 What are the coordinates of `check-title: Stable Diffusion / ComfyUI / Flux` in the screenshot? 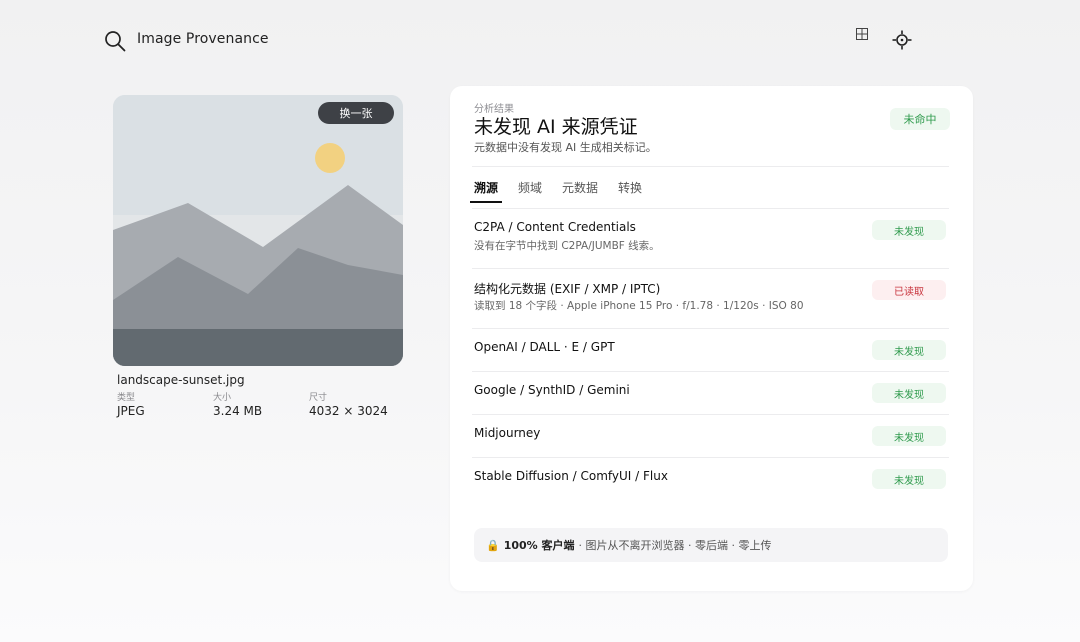 It's located at (571, 476).